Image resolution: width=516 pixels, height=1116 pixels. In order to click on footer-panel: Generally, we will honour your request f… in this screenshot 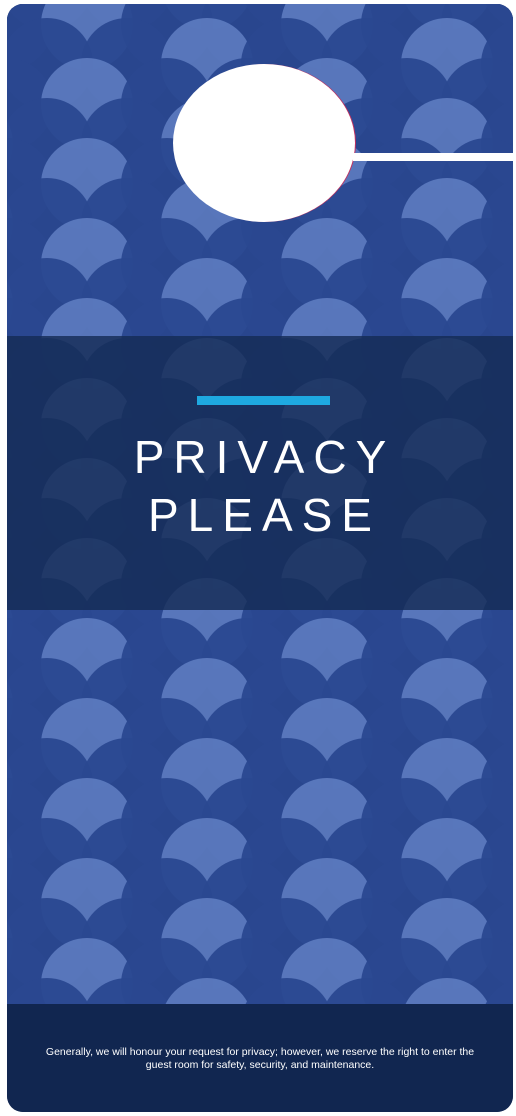, I will do `click(260, 1058)`.